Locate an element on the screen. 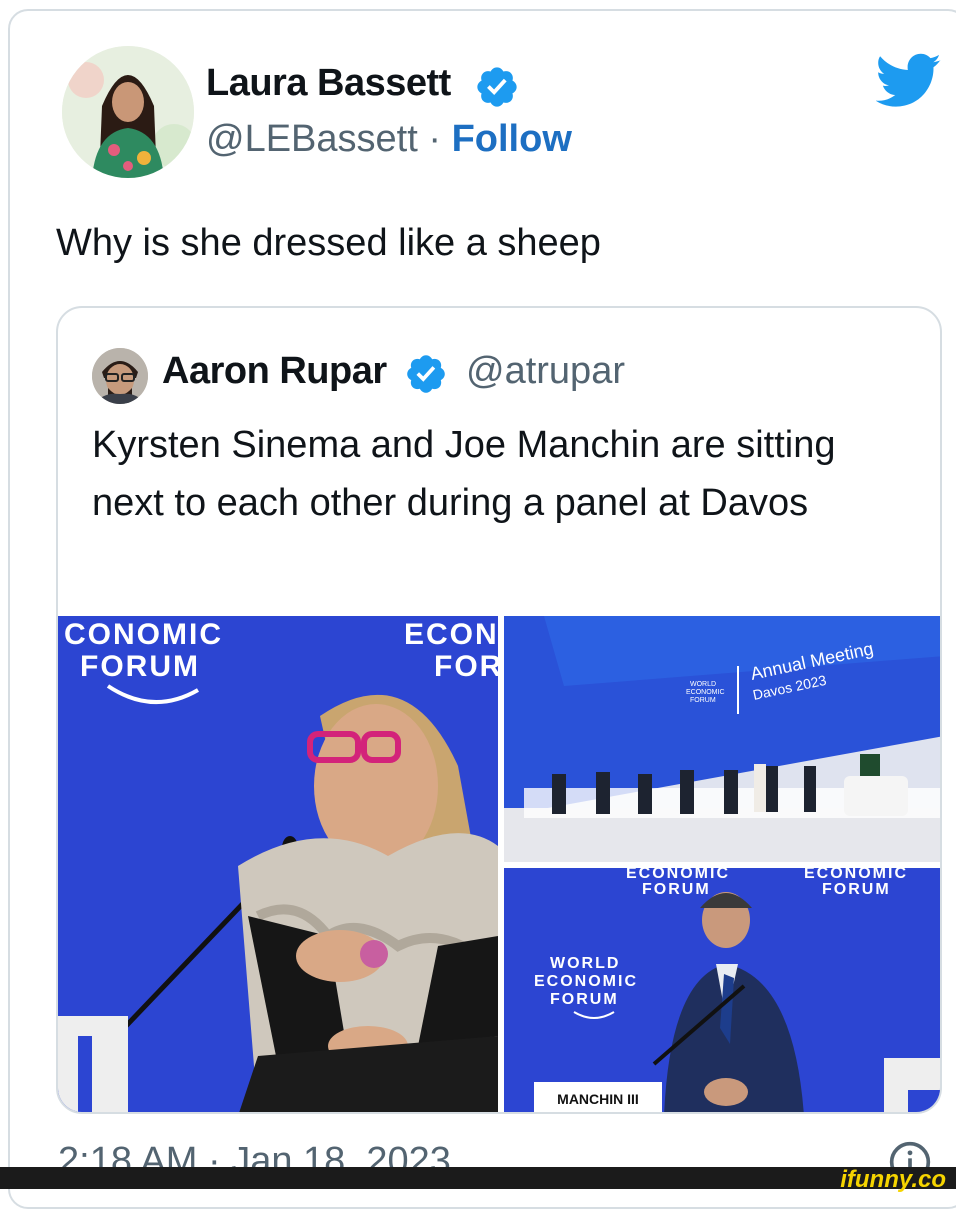 The width and height of the screenshot is (956, 1209). wef-watermark-right-2: FOR is located at coordinates (466, 666).